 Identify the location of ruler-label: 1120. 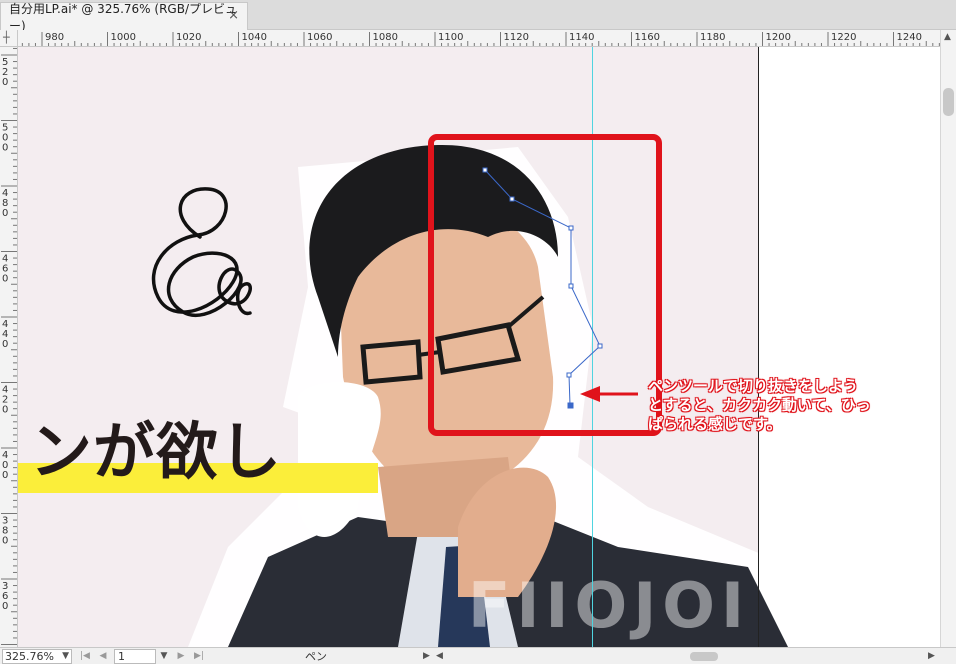
(516, 37).